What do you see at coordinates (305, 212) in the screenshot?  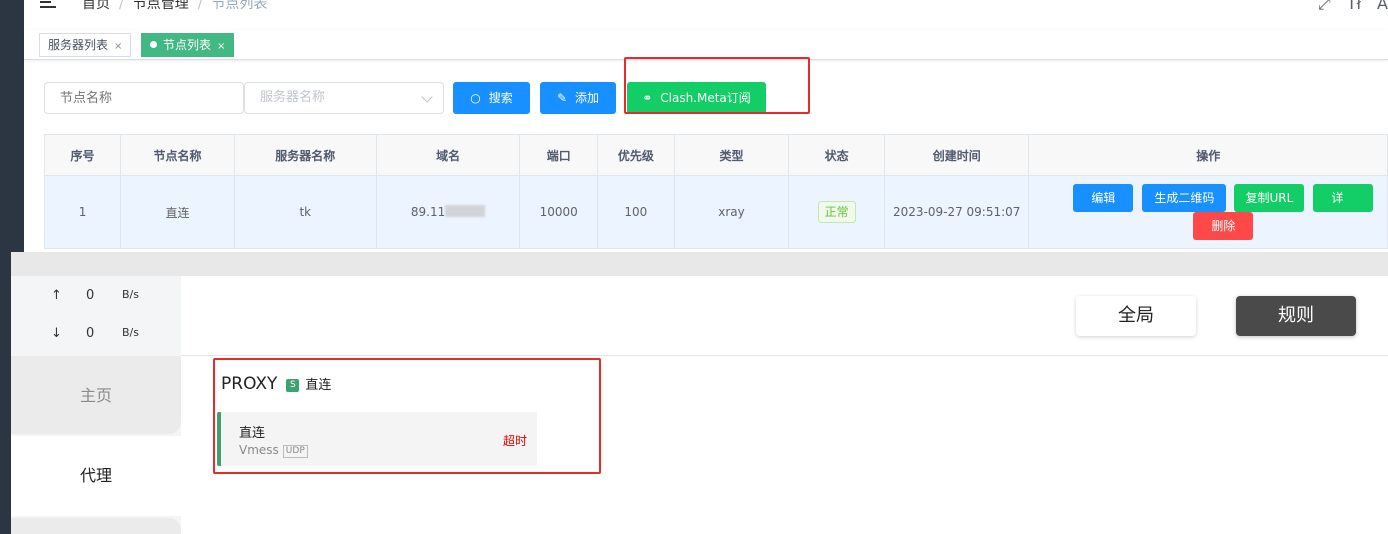 I see `cell-server-name: tk` at bounding box center [305, 212].